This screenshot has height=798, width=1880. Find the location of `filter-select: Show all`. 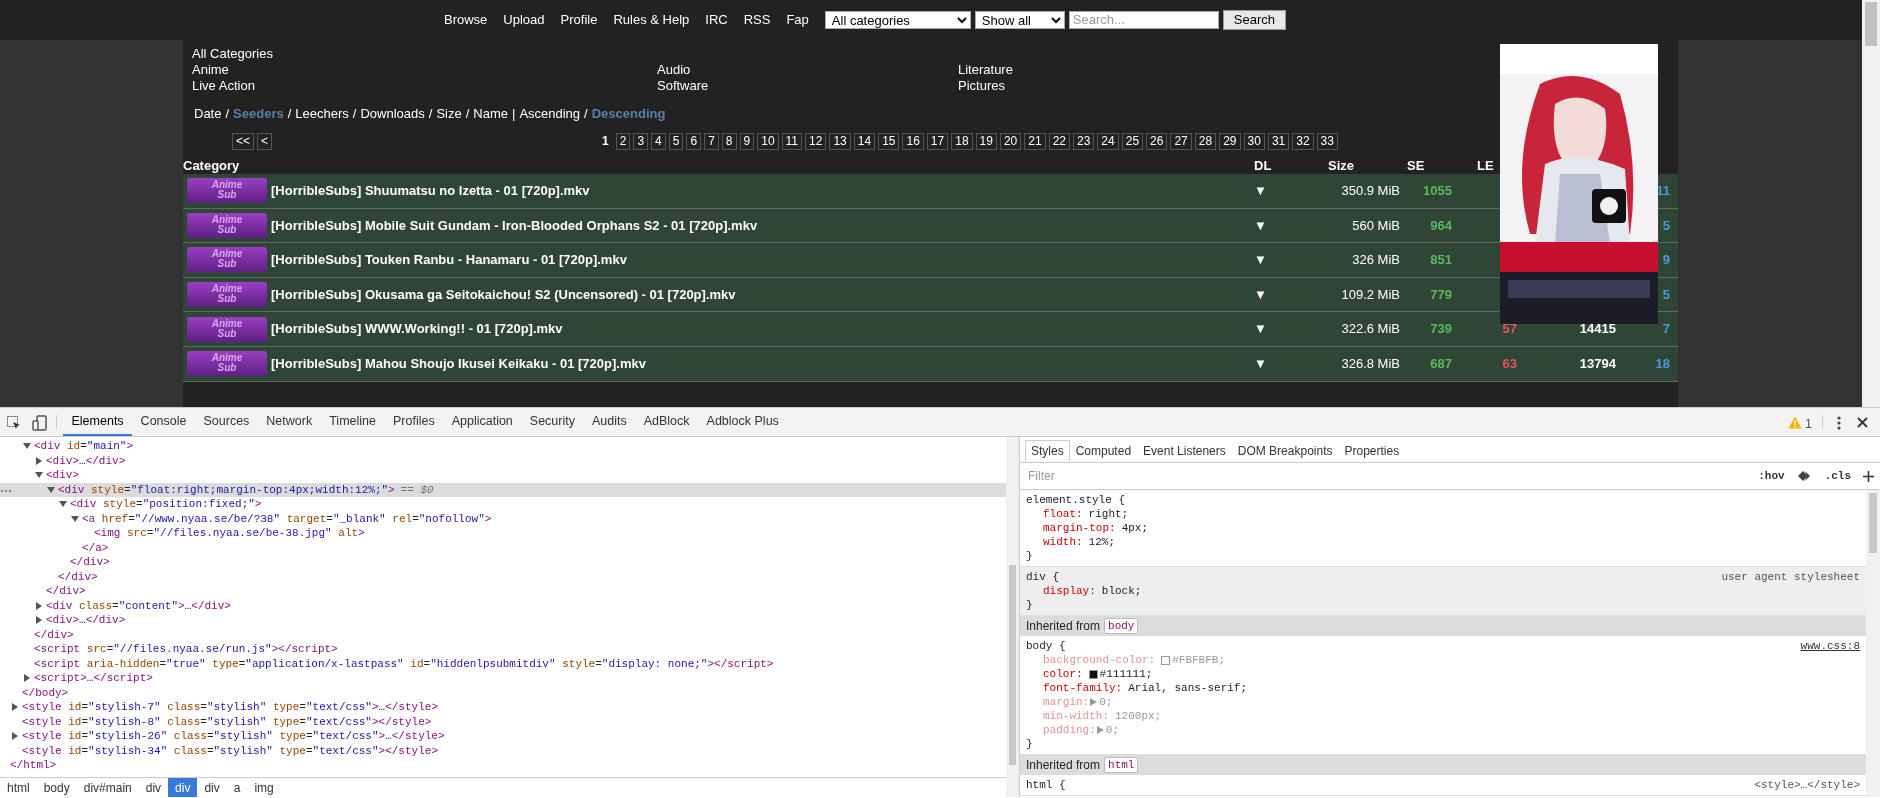

filter-select: Show all is located at coordinates (1019, 20).